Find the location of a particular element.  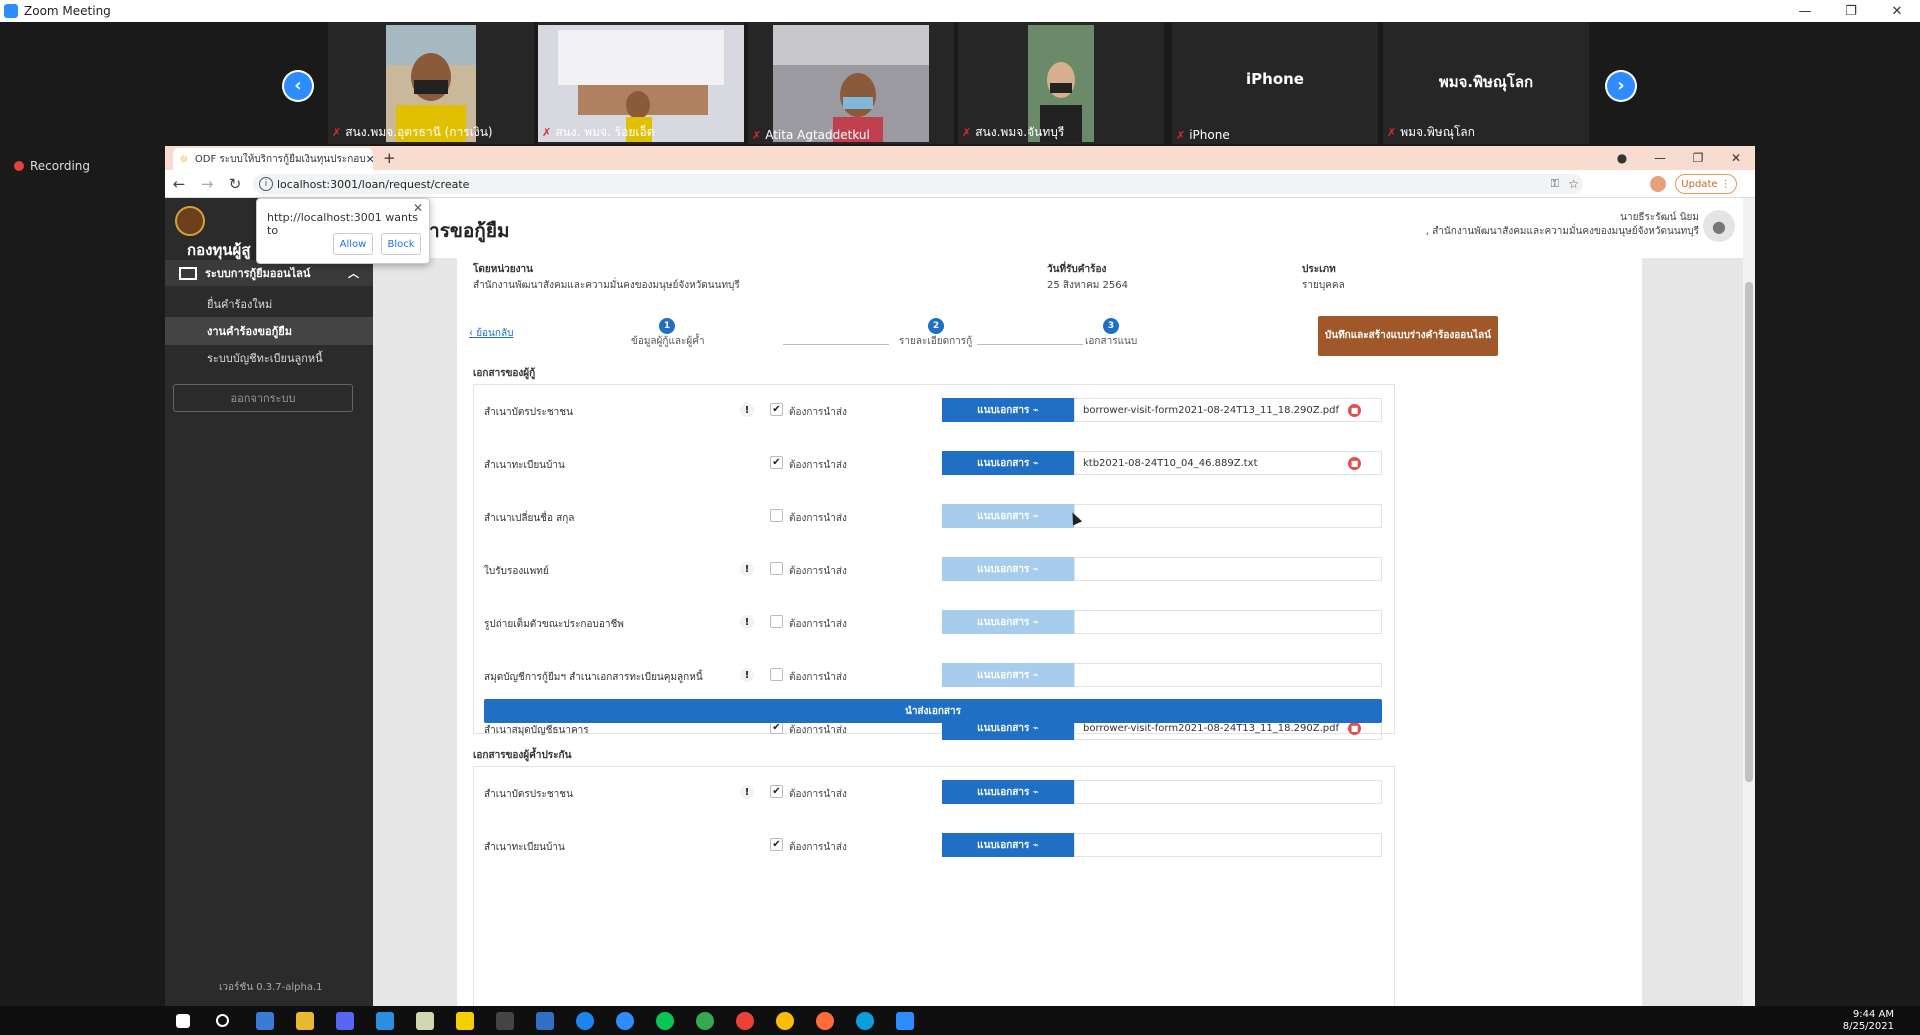

search-icon is located at coordinates (222, 1020).